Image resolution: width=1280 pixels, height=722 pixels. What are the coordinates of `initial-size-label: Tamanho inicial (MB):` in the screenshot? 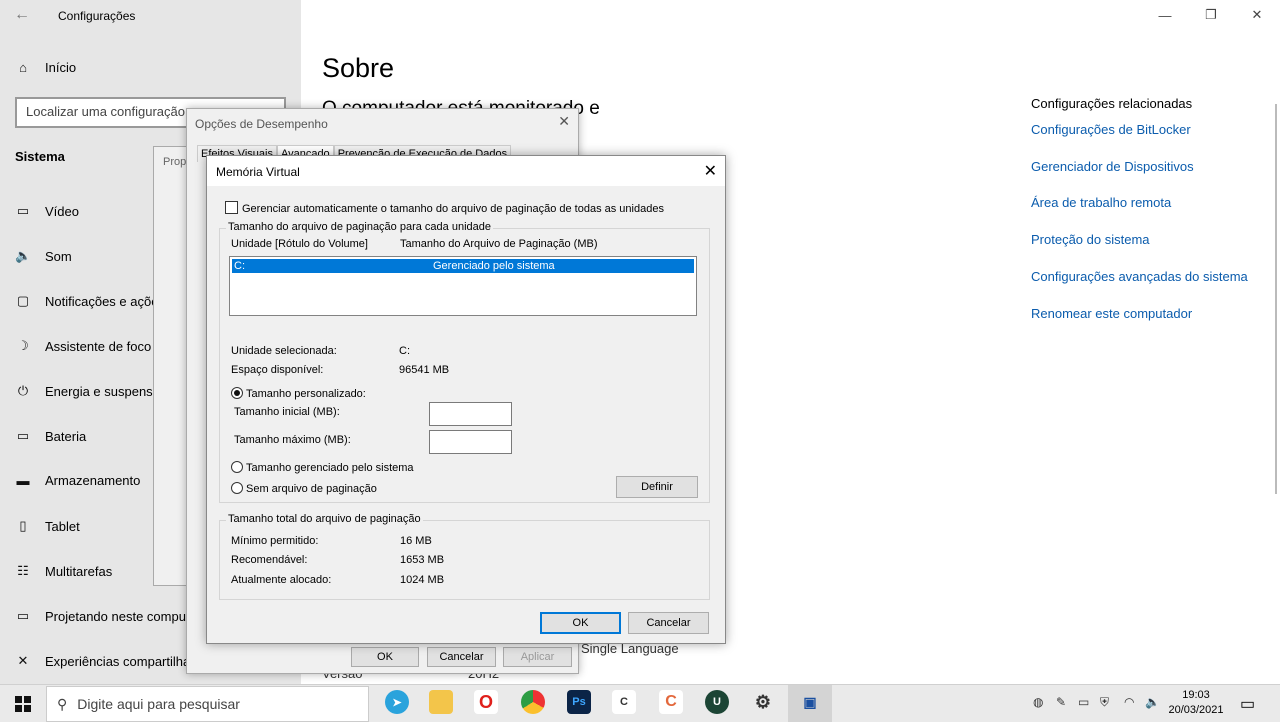 It's located at (287, 412).